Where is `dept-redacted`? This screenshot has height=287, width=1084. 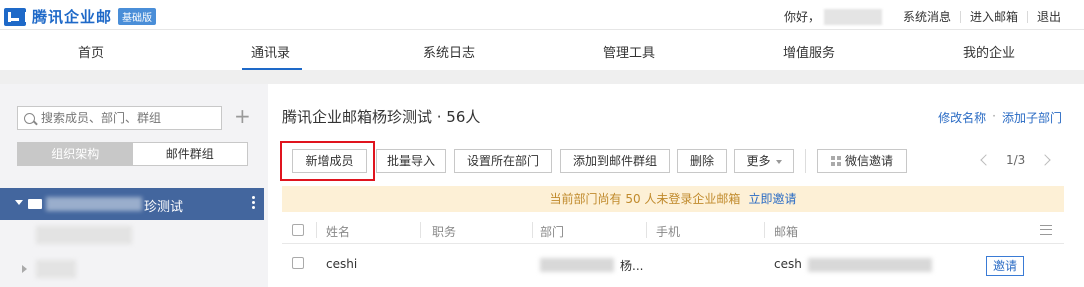
dept-redacted is located at coordinates (577, 265).